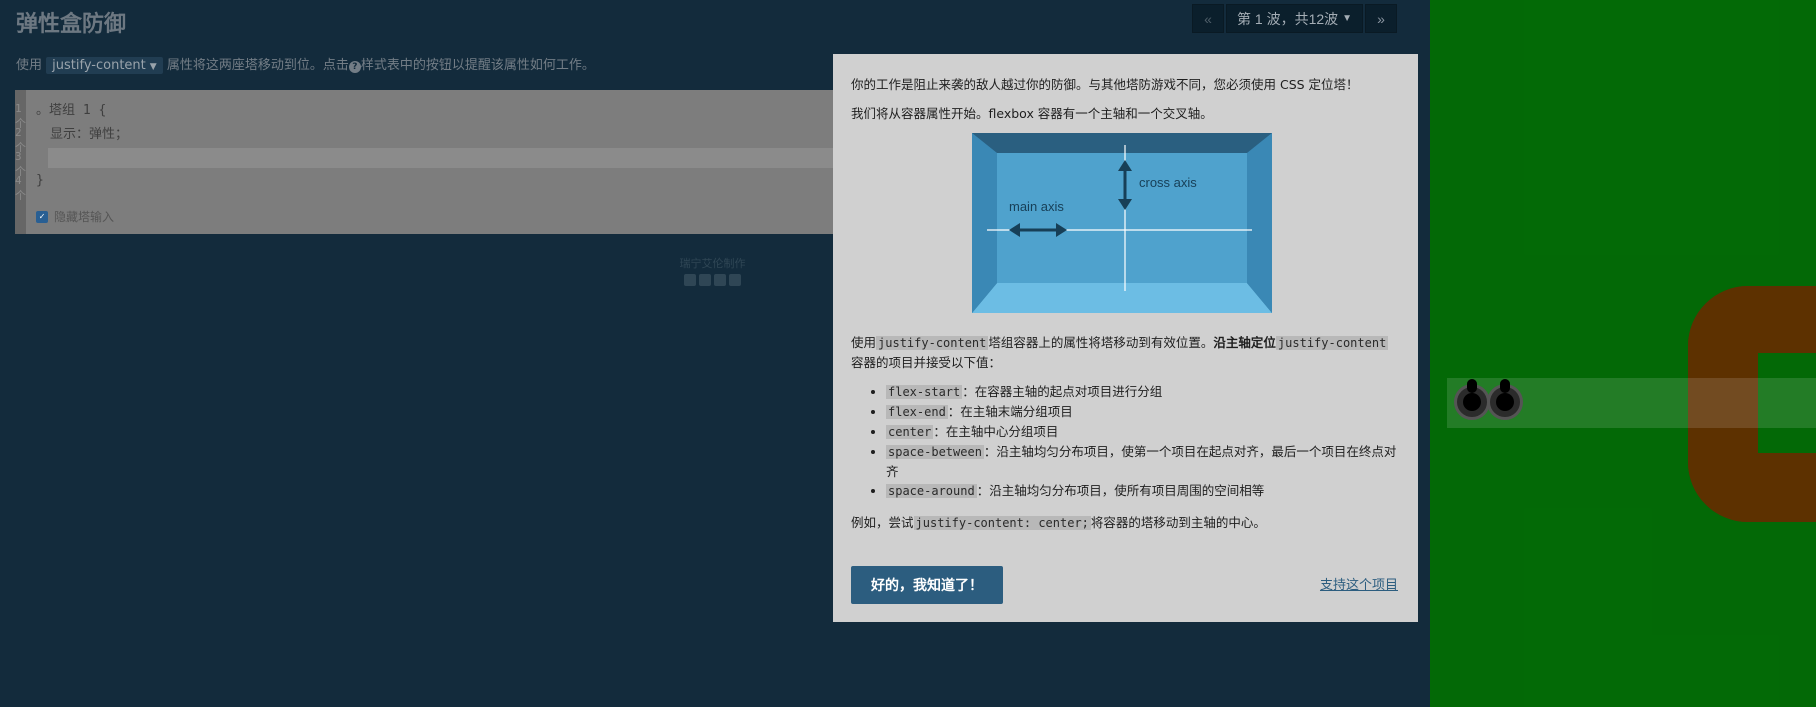 The height and width of the screenshot is (707, 1816). I want to click on next-wave-button: », so click(1381, 18).